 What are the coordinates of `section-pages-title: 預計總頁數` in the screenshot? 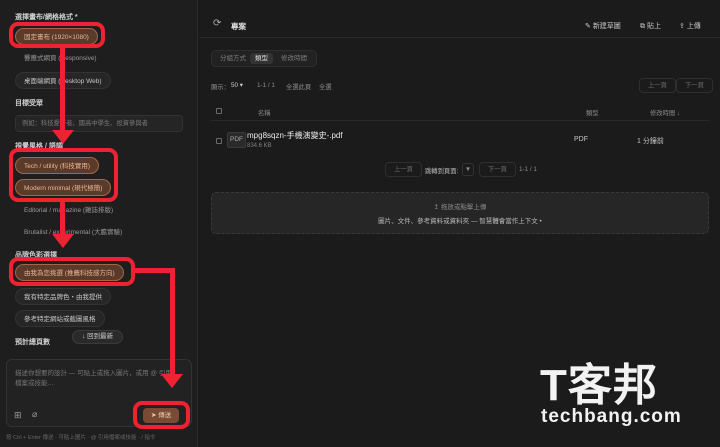 It's located at (32, 342).